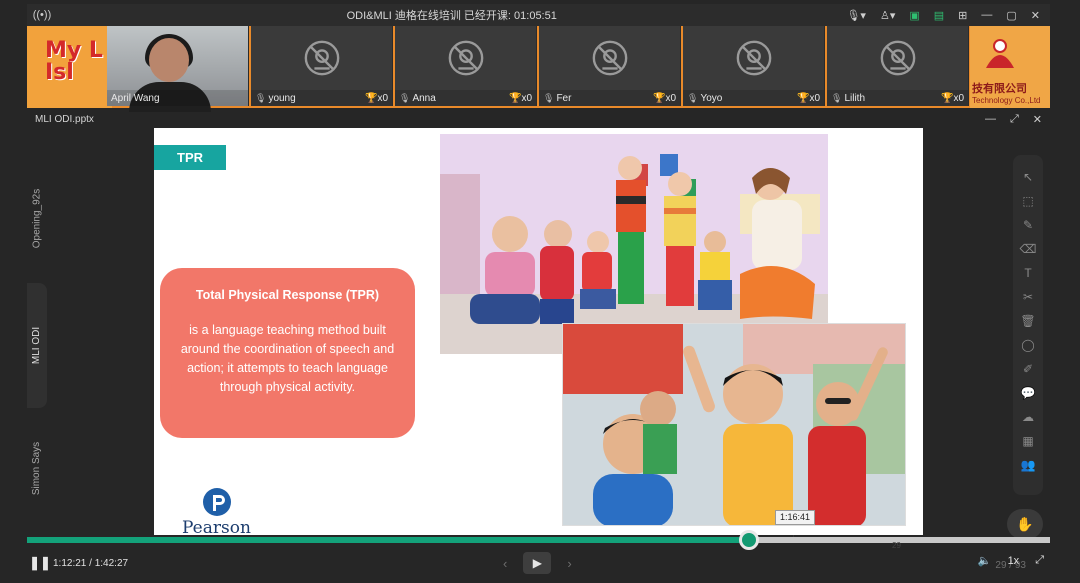 The width and height of the screenshot is (1080, 583). I want to click on pause-button: ❚❚, so click(40, 563).